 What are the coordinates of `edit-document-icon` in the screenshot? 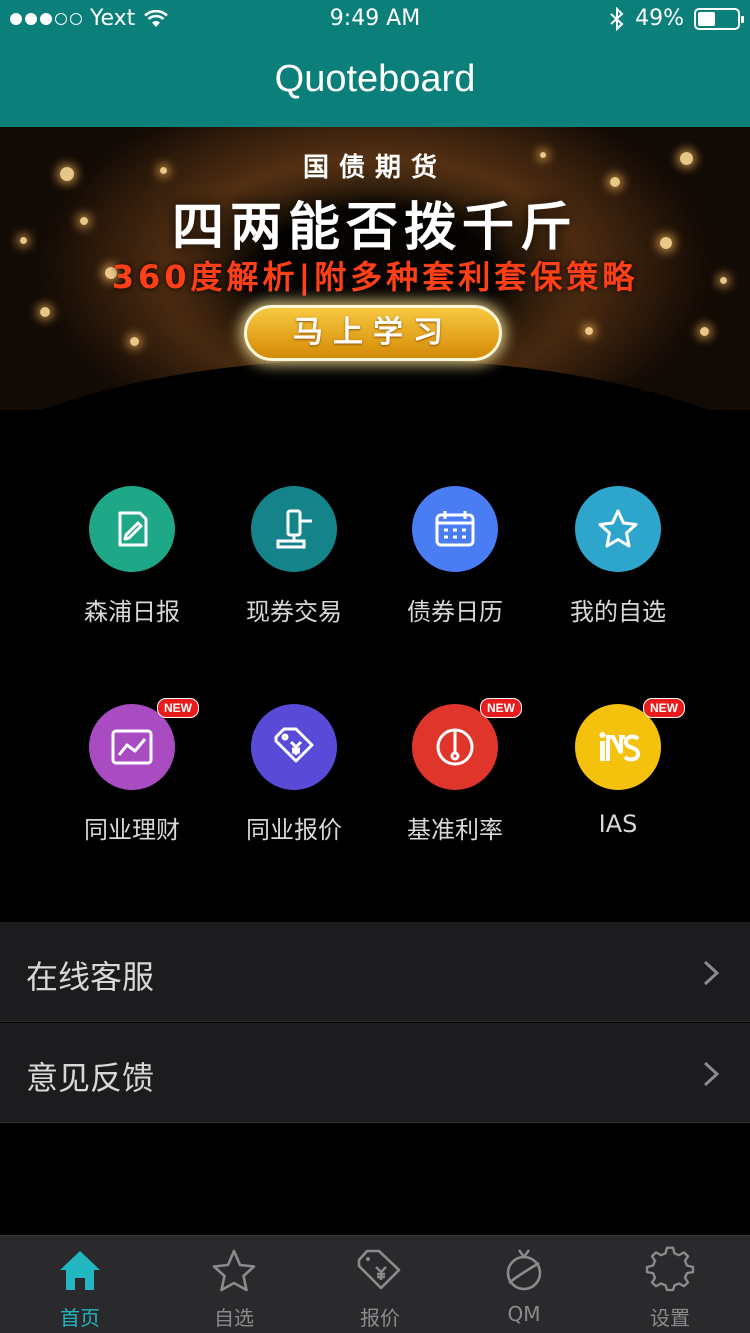 It's located at (132, 529).